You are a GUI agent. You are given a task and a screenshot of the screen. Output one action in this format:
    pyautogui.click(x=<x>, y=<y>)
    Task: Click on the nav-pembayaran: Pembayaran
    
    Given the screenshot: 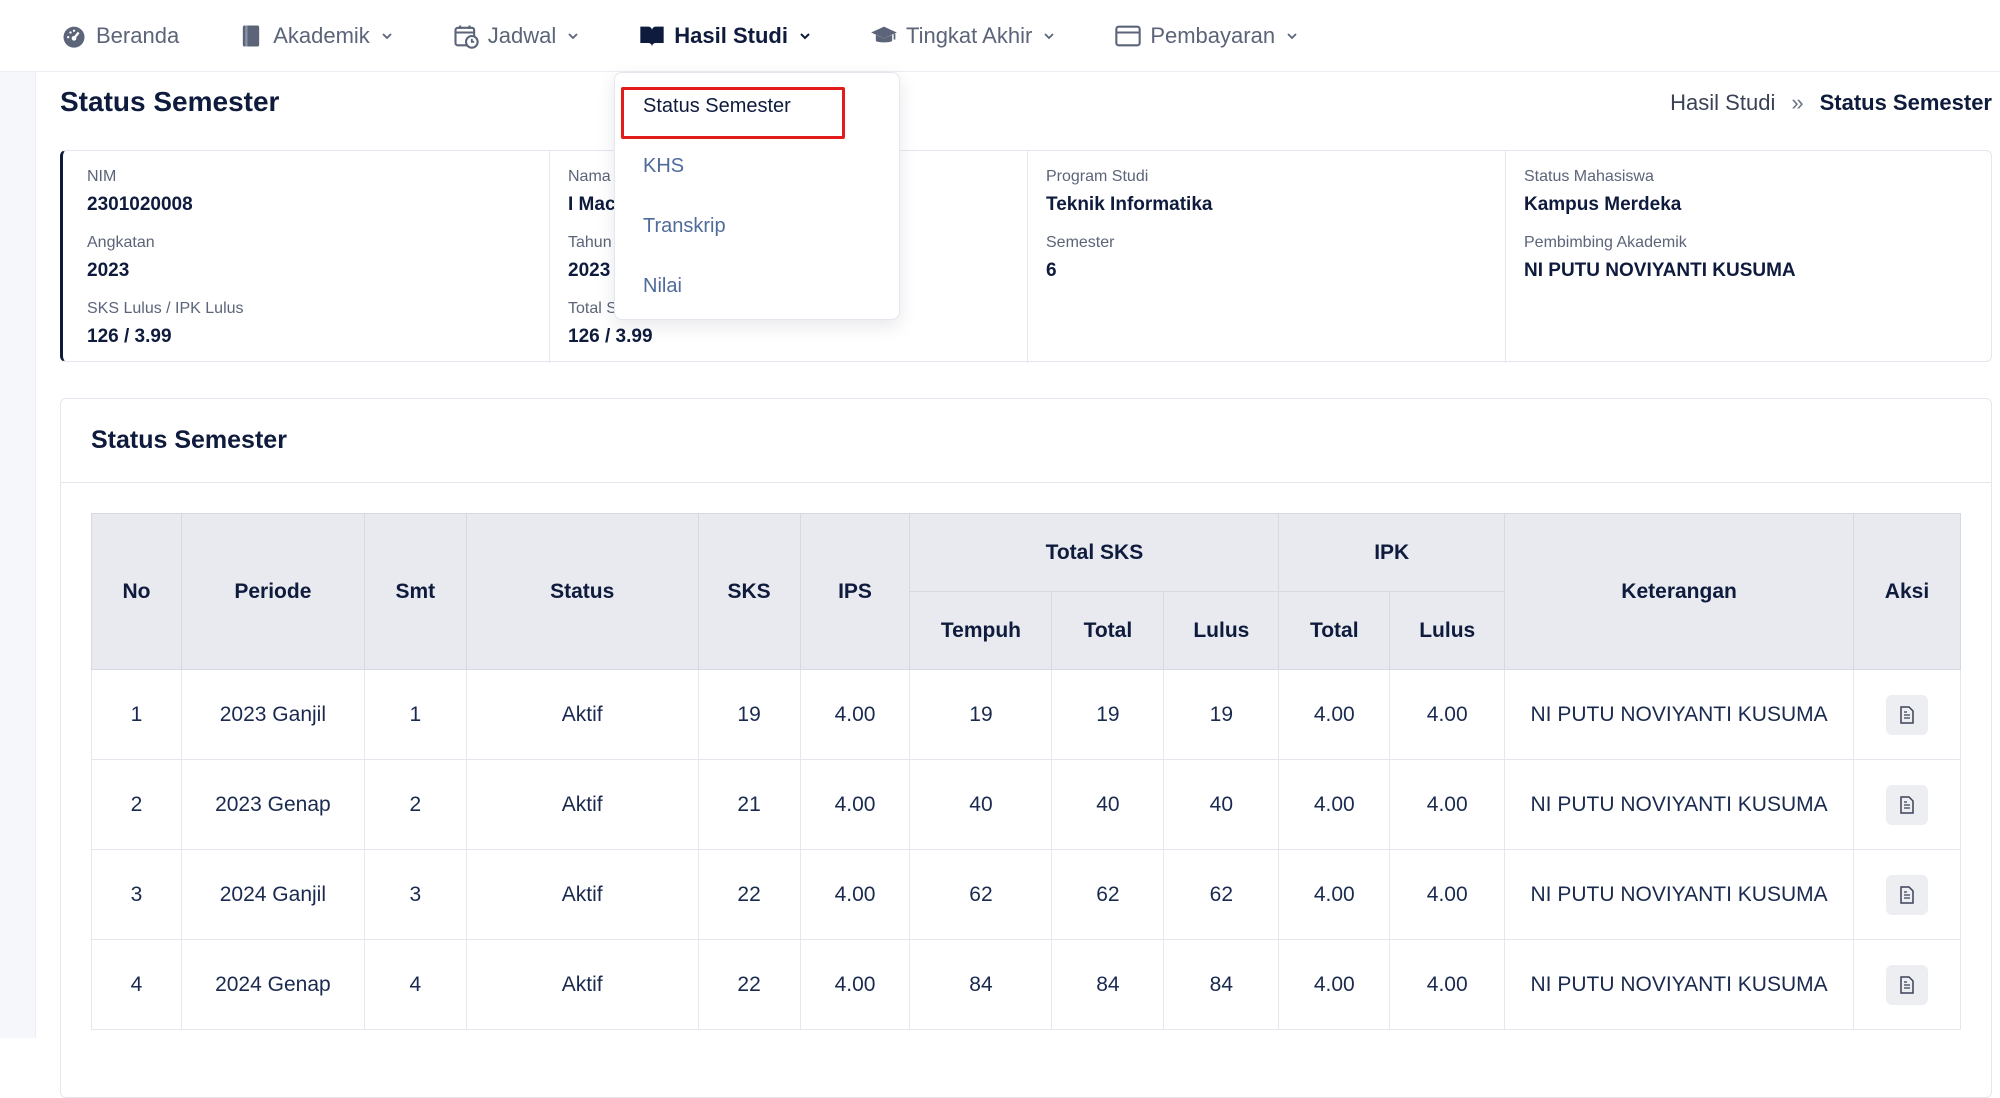 What is the action you would take?
    pyautogui.click(x=1206, y=36)
    